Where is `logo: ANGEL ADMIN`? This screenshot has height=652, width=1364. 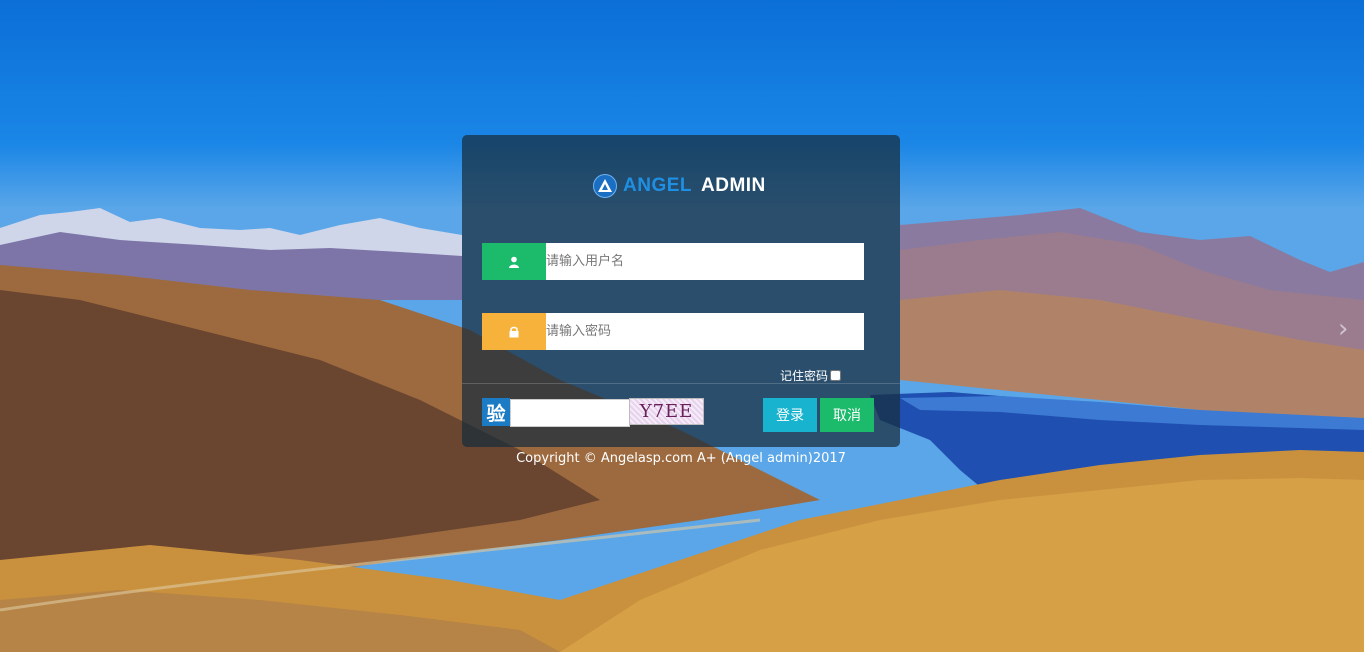
logo: ANGEL ADMIN is located at coordinates (679, 186).